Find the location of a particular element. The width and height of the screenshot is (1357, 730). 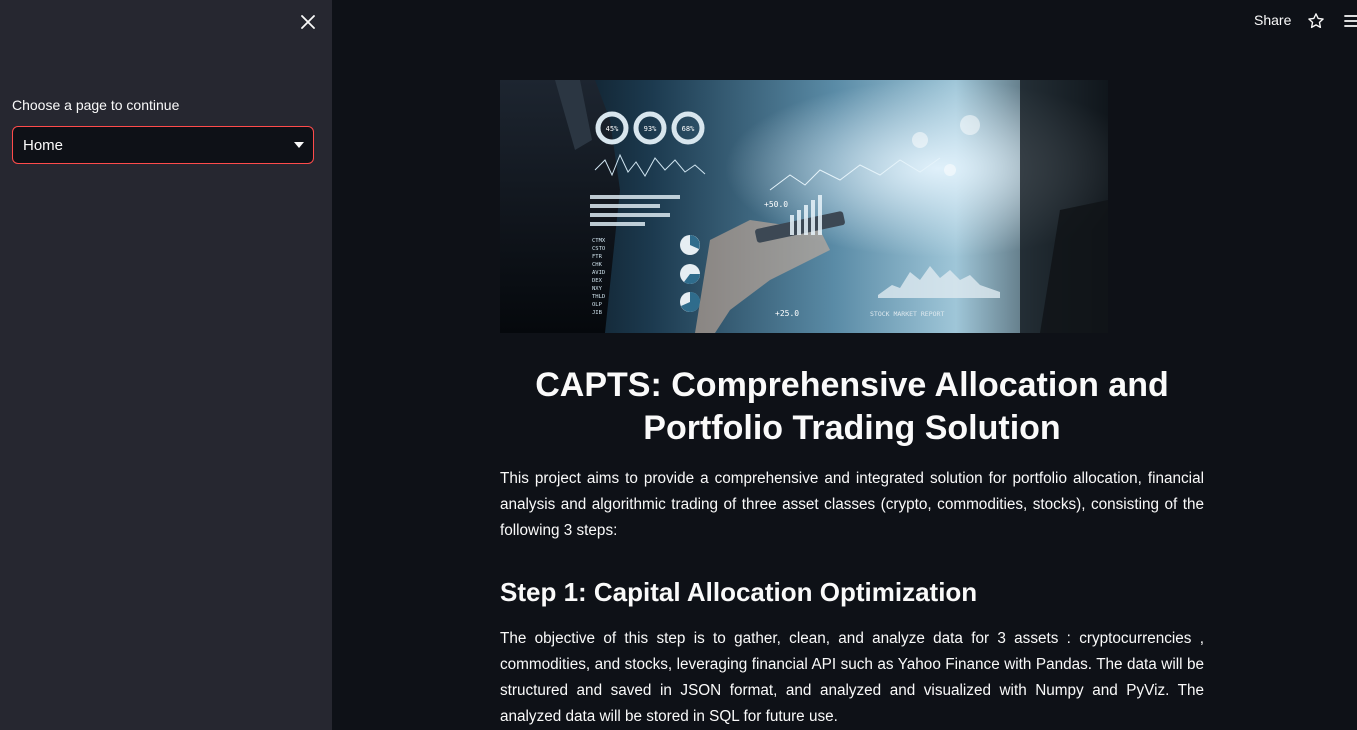

gauge-3-label: 68% is located at coordinates (688, 129).